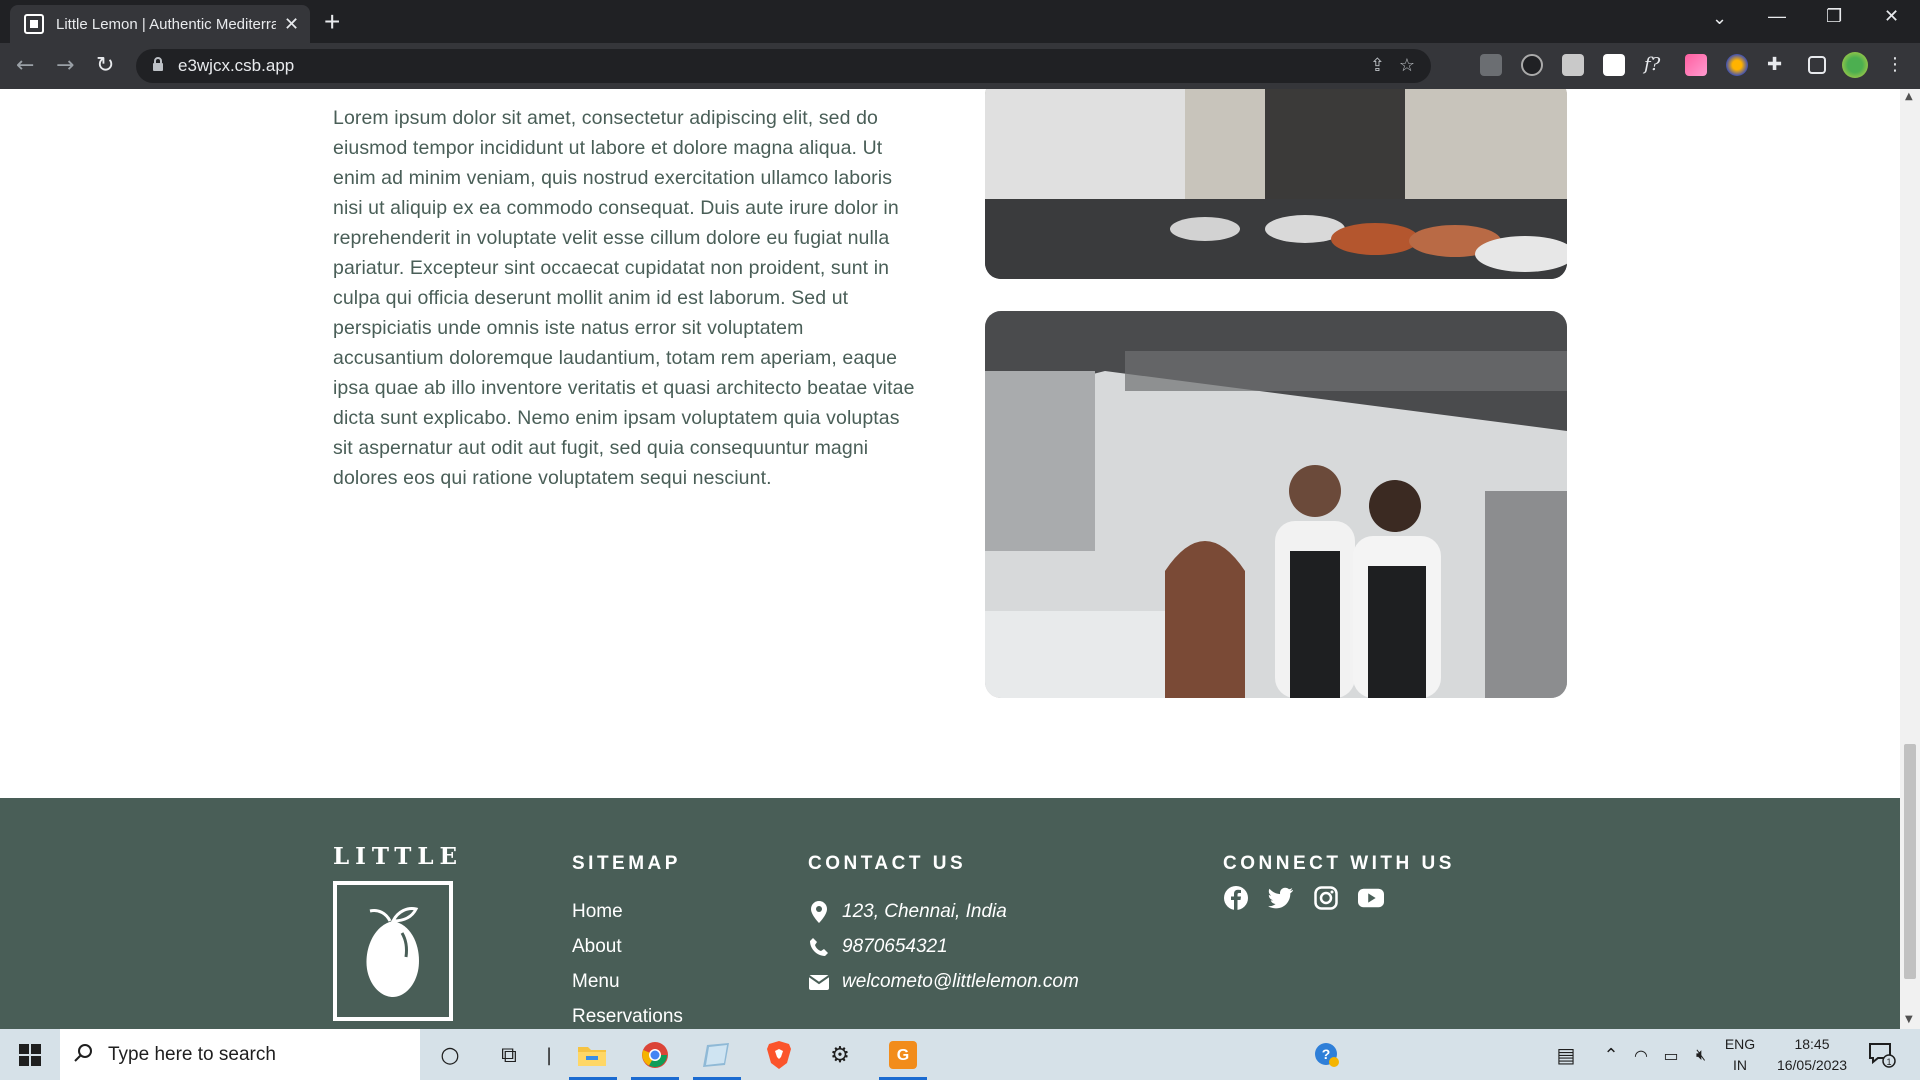  What do you see at coordinates (717, 1055) in the screenshot?
I see `notes-app-icon` at bounding box center [717, 1055].